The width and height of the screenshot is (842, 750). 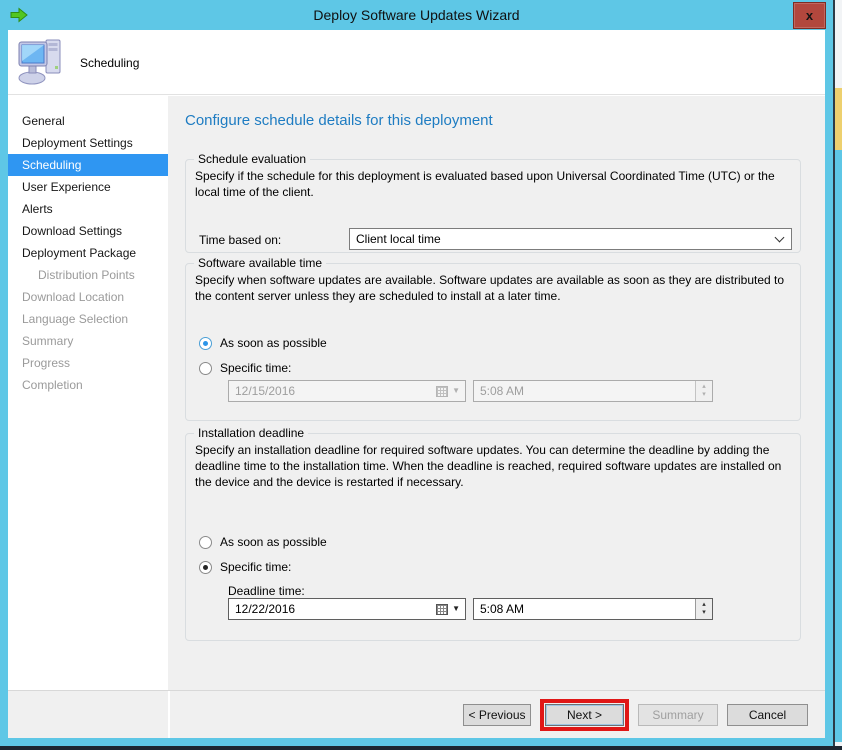 What do you see at coordinates (46, 363) in the screenshot?
I see `sidebar-item-progress: Progress` at bounding box center [46, 363].